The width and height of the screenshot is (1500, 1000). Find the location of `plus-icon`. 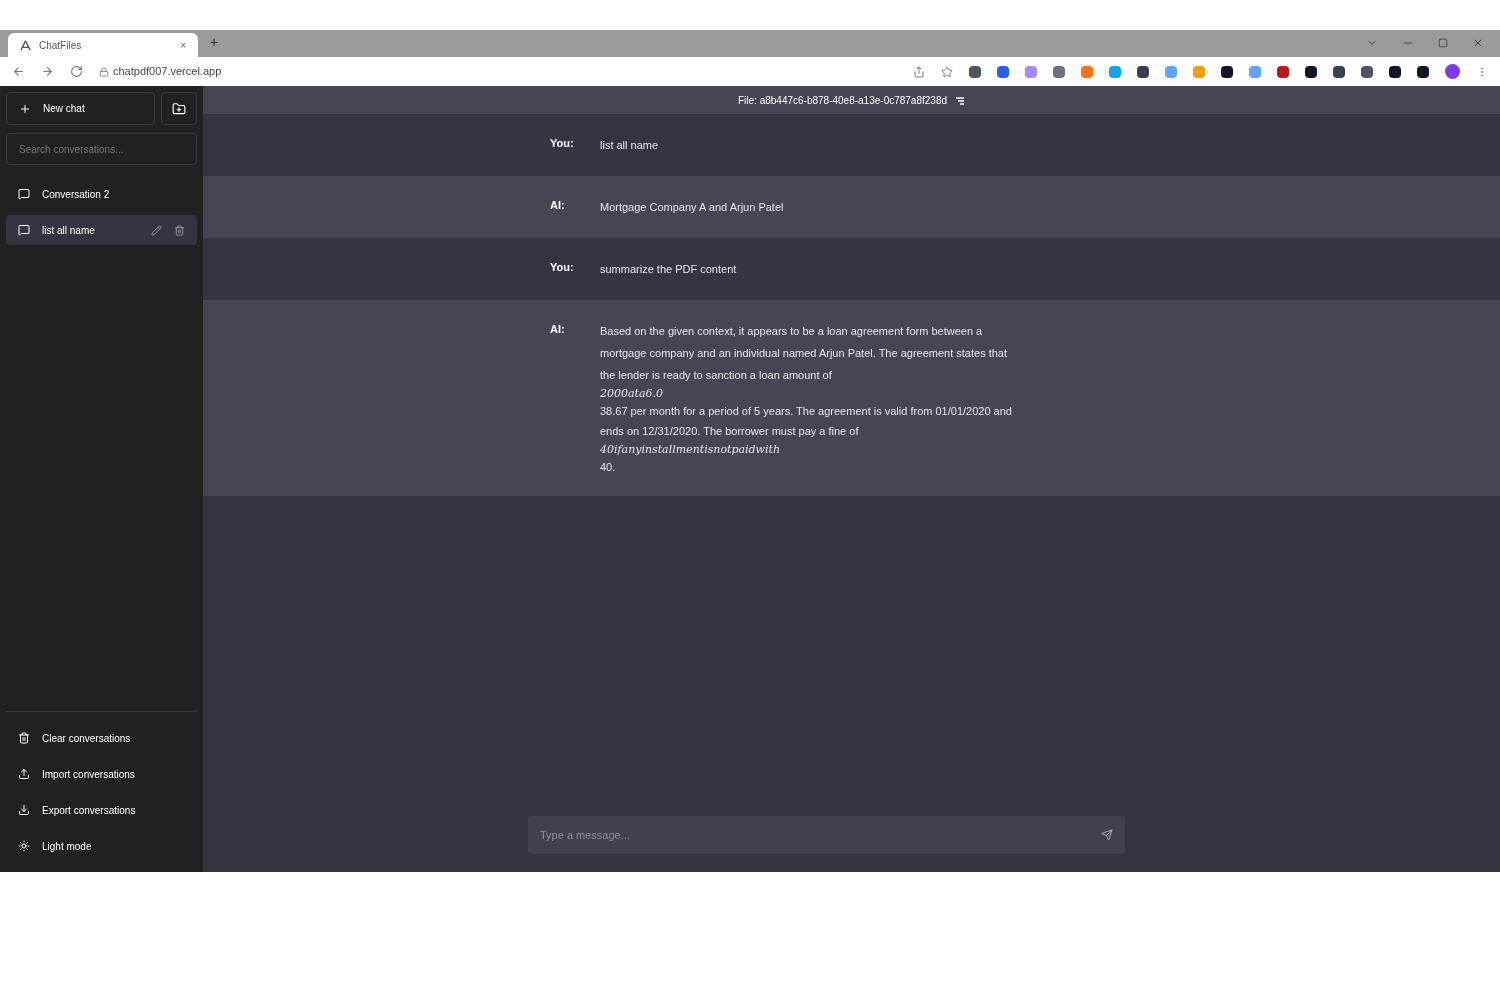

plus-icon is located at coordinates (25, 108).